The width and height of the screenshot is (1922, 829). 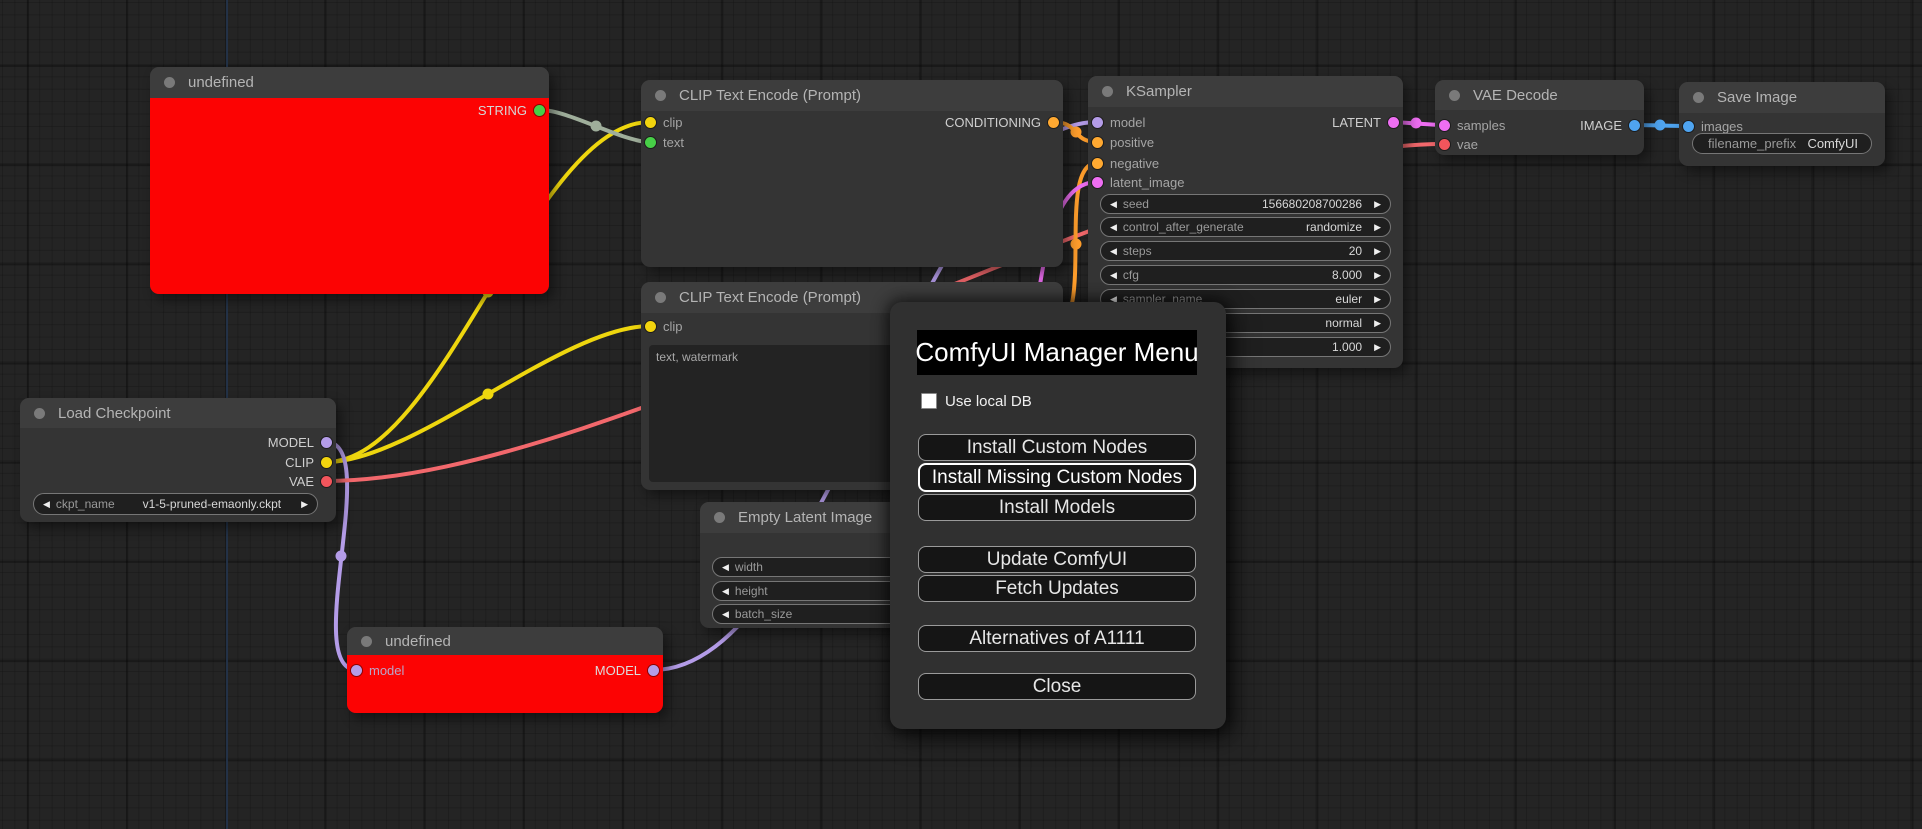 I want to click on seed-widget: ◀ seed 156680208700286 ▶, so click(x=1245, y=204).